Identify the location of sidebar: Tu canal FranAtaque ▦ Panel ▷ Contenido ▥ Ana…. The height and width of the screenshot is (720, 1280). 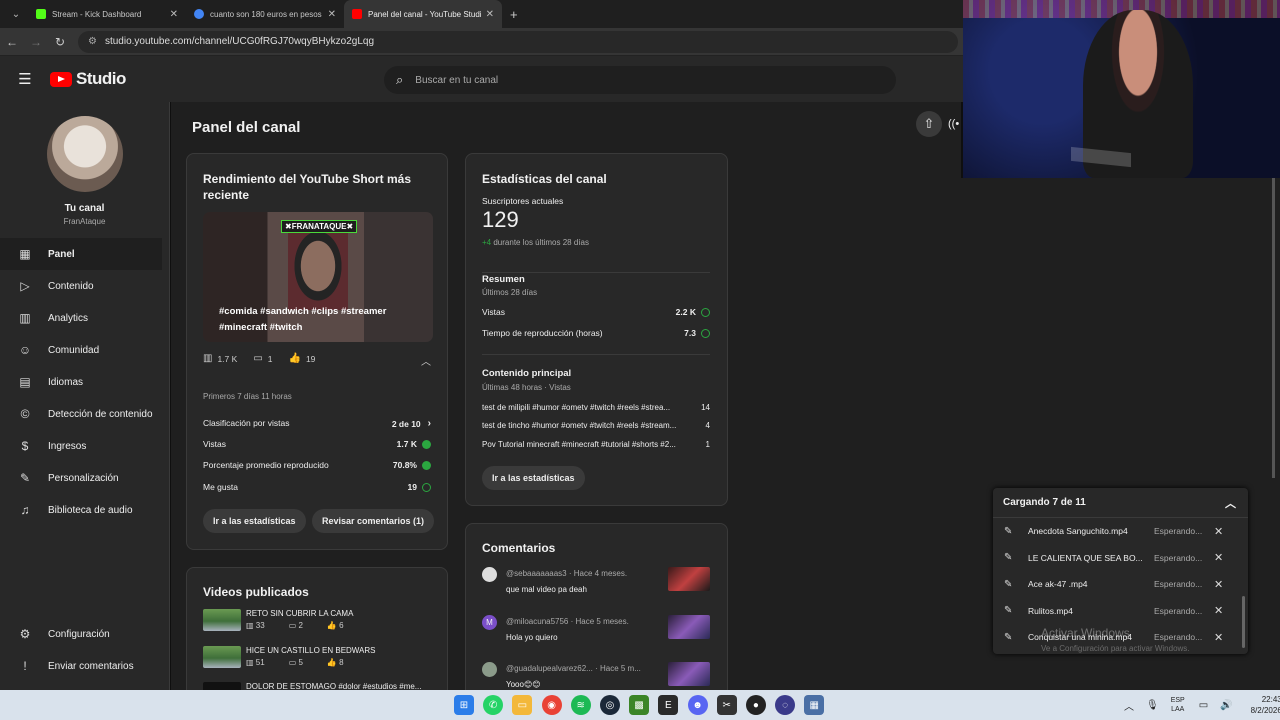
(85, 396).